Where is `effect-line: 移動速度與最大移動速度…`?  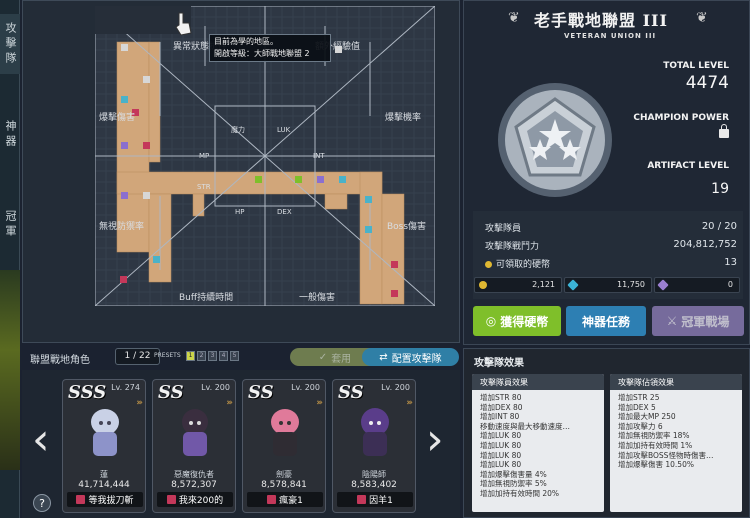 effect-line: 移動速度與最大移動速度… is located at coordinates (525, 426).